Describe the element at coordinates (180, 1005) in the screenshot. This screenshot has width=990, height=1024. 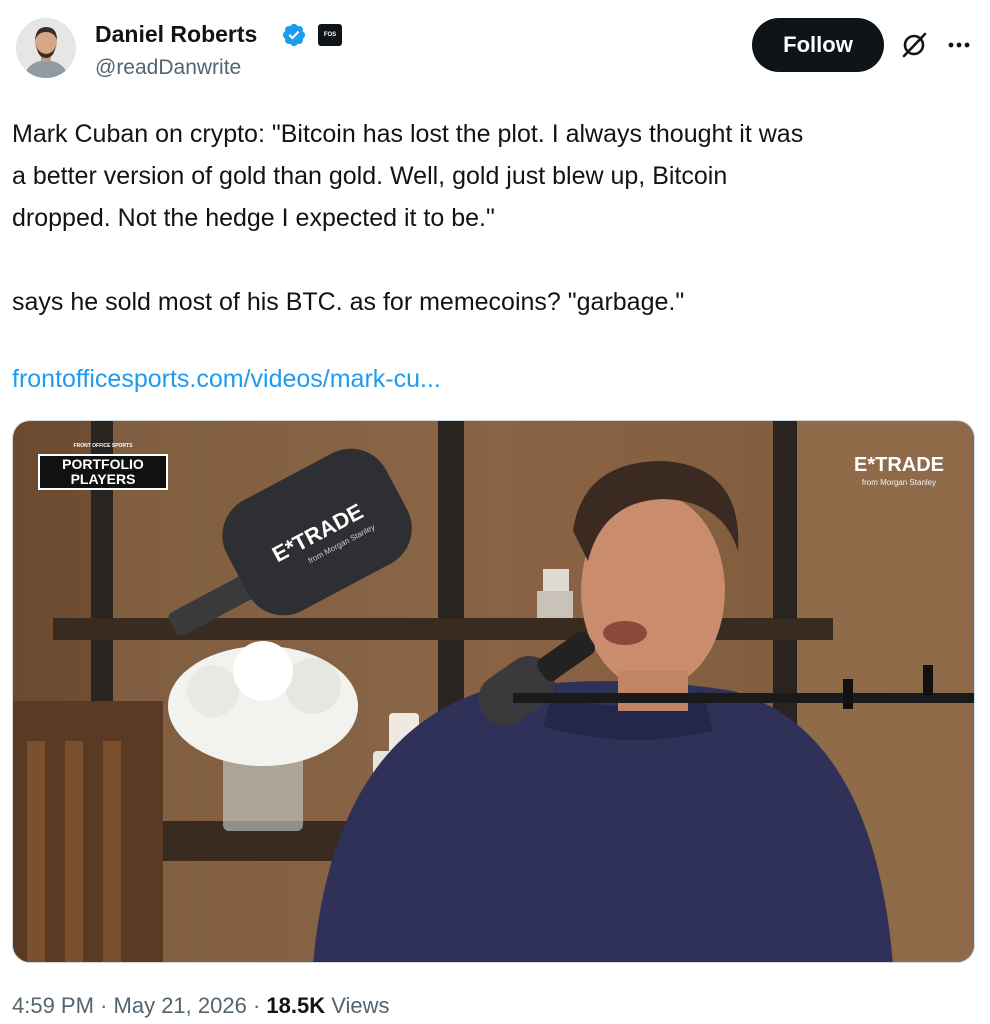
I see `tweet-date: May 21, 2026` at that location.